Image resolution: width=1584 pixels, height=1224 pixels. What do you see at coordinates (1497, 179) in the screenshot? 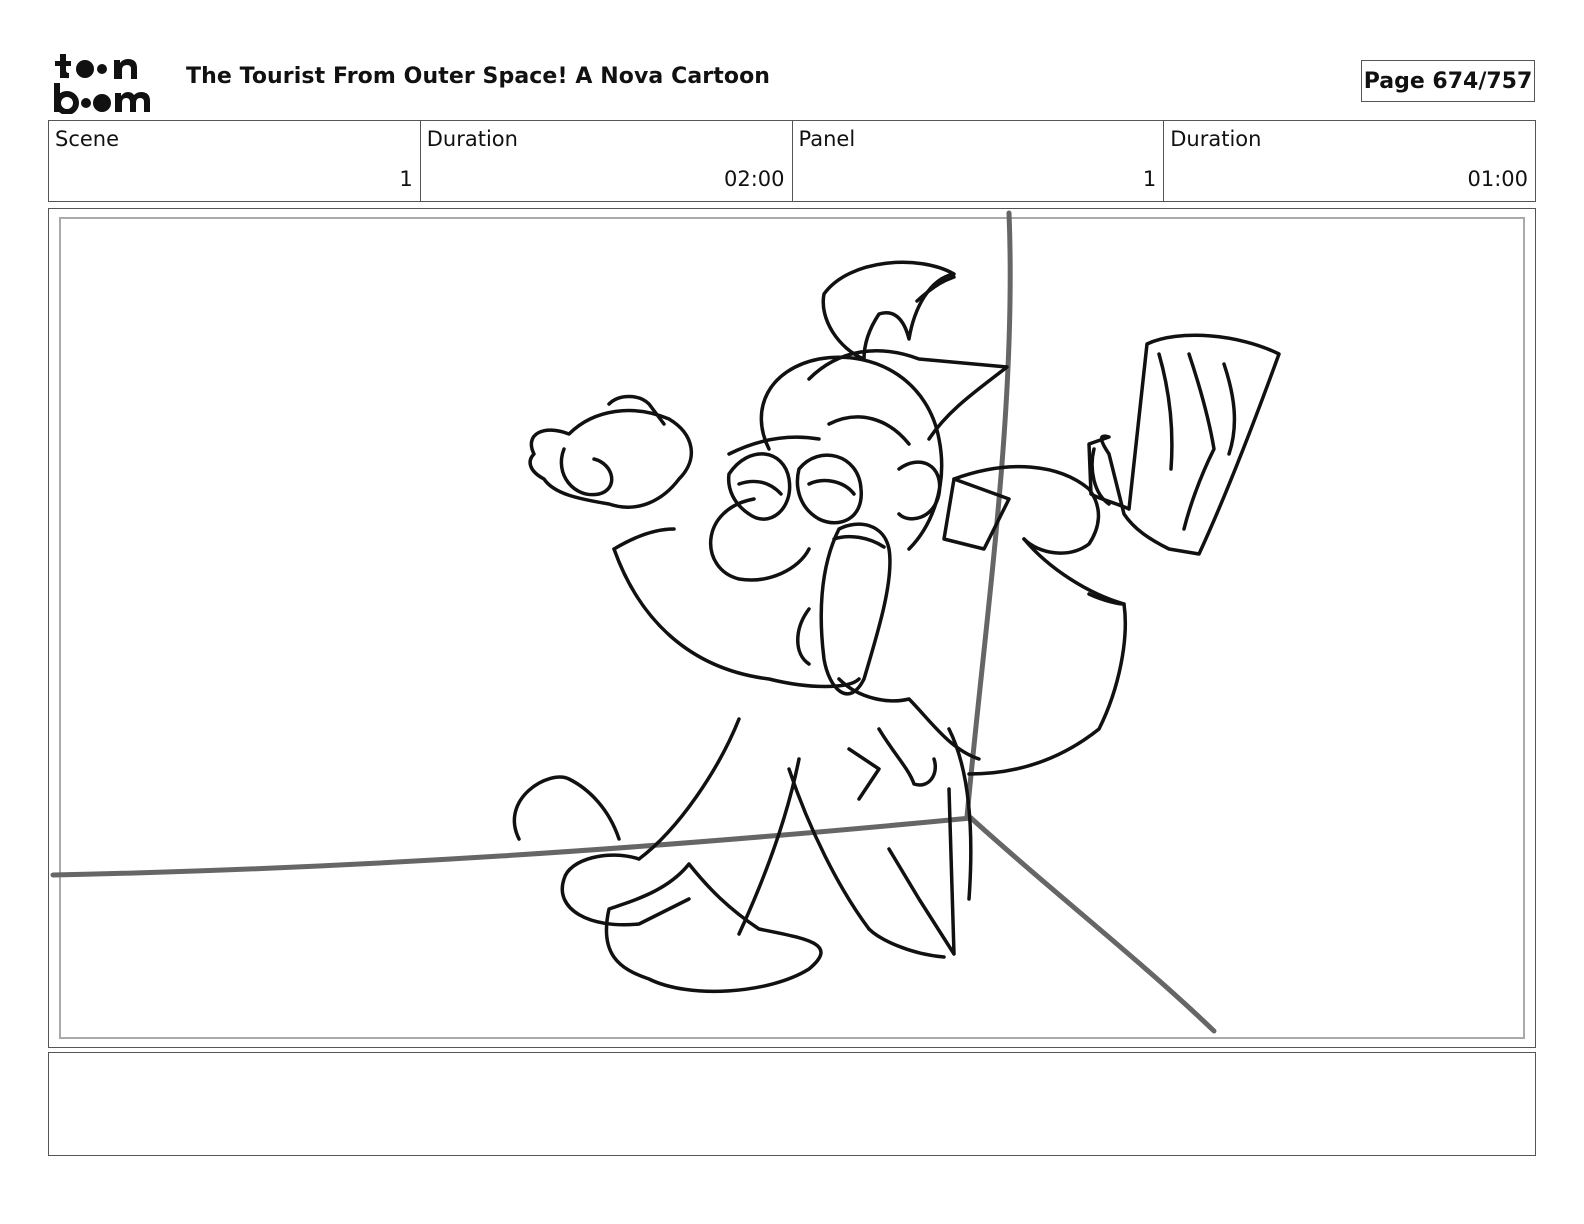
I see `panel-duration-value: 01:00` at bounding box center [1497, 179].